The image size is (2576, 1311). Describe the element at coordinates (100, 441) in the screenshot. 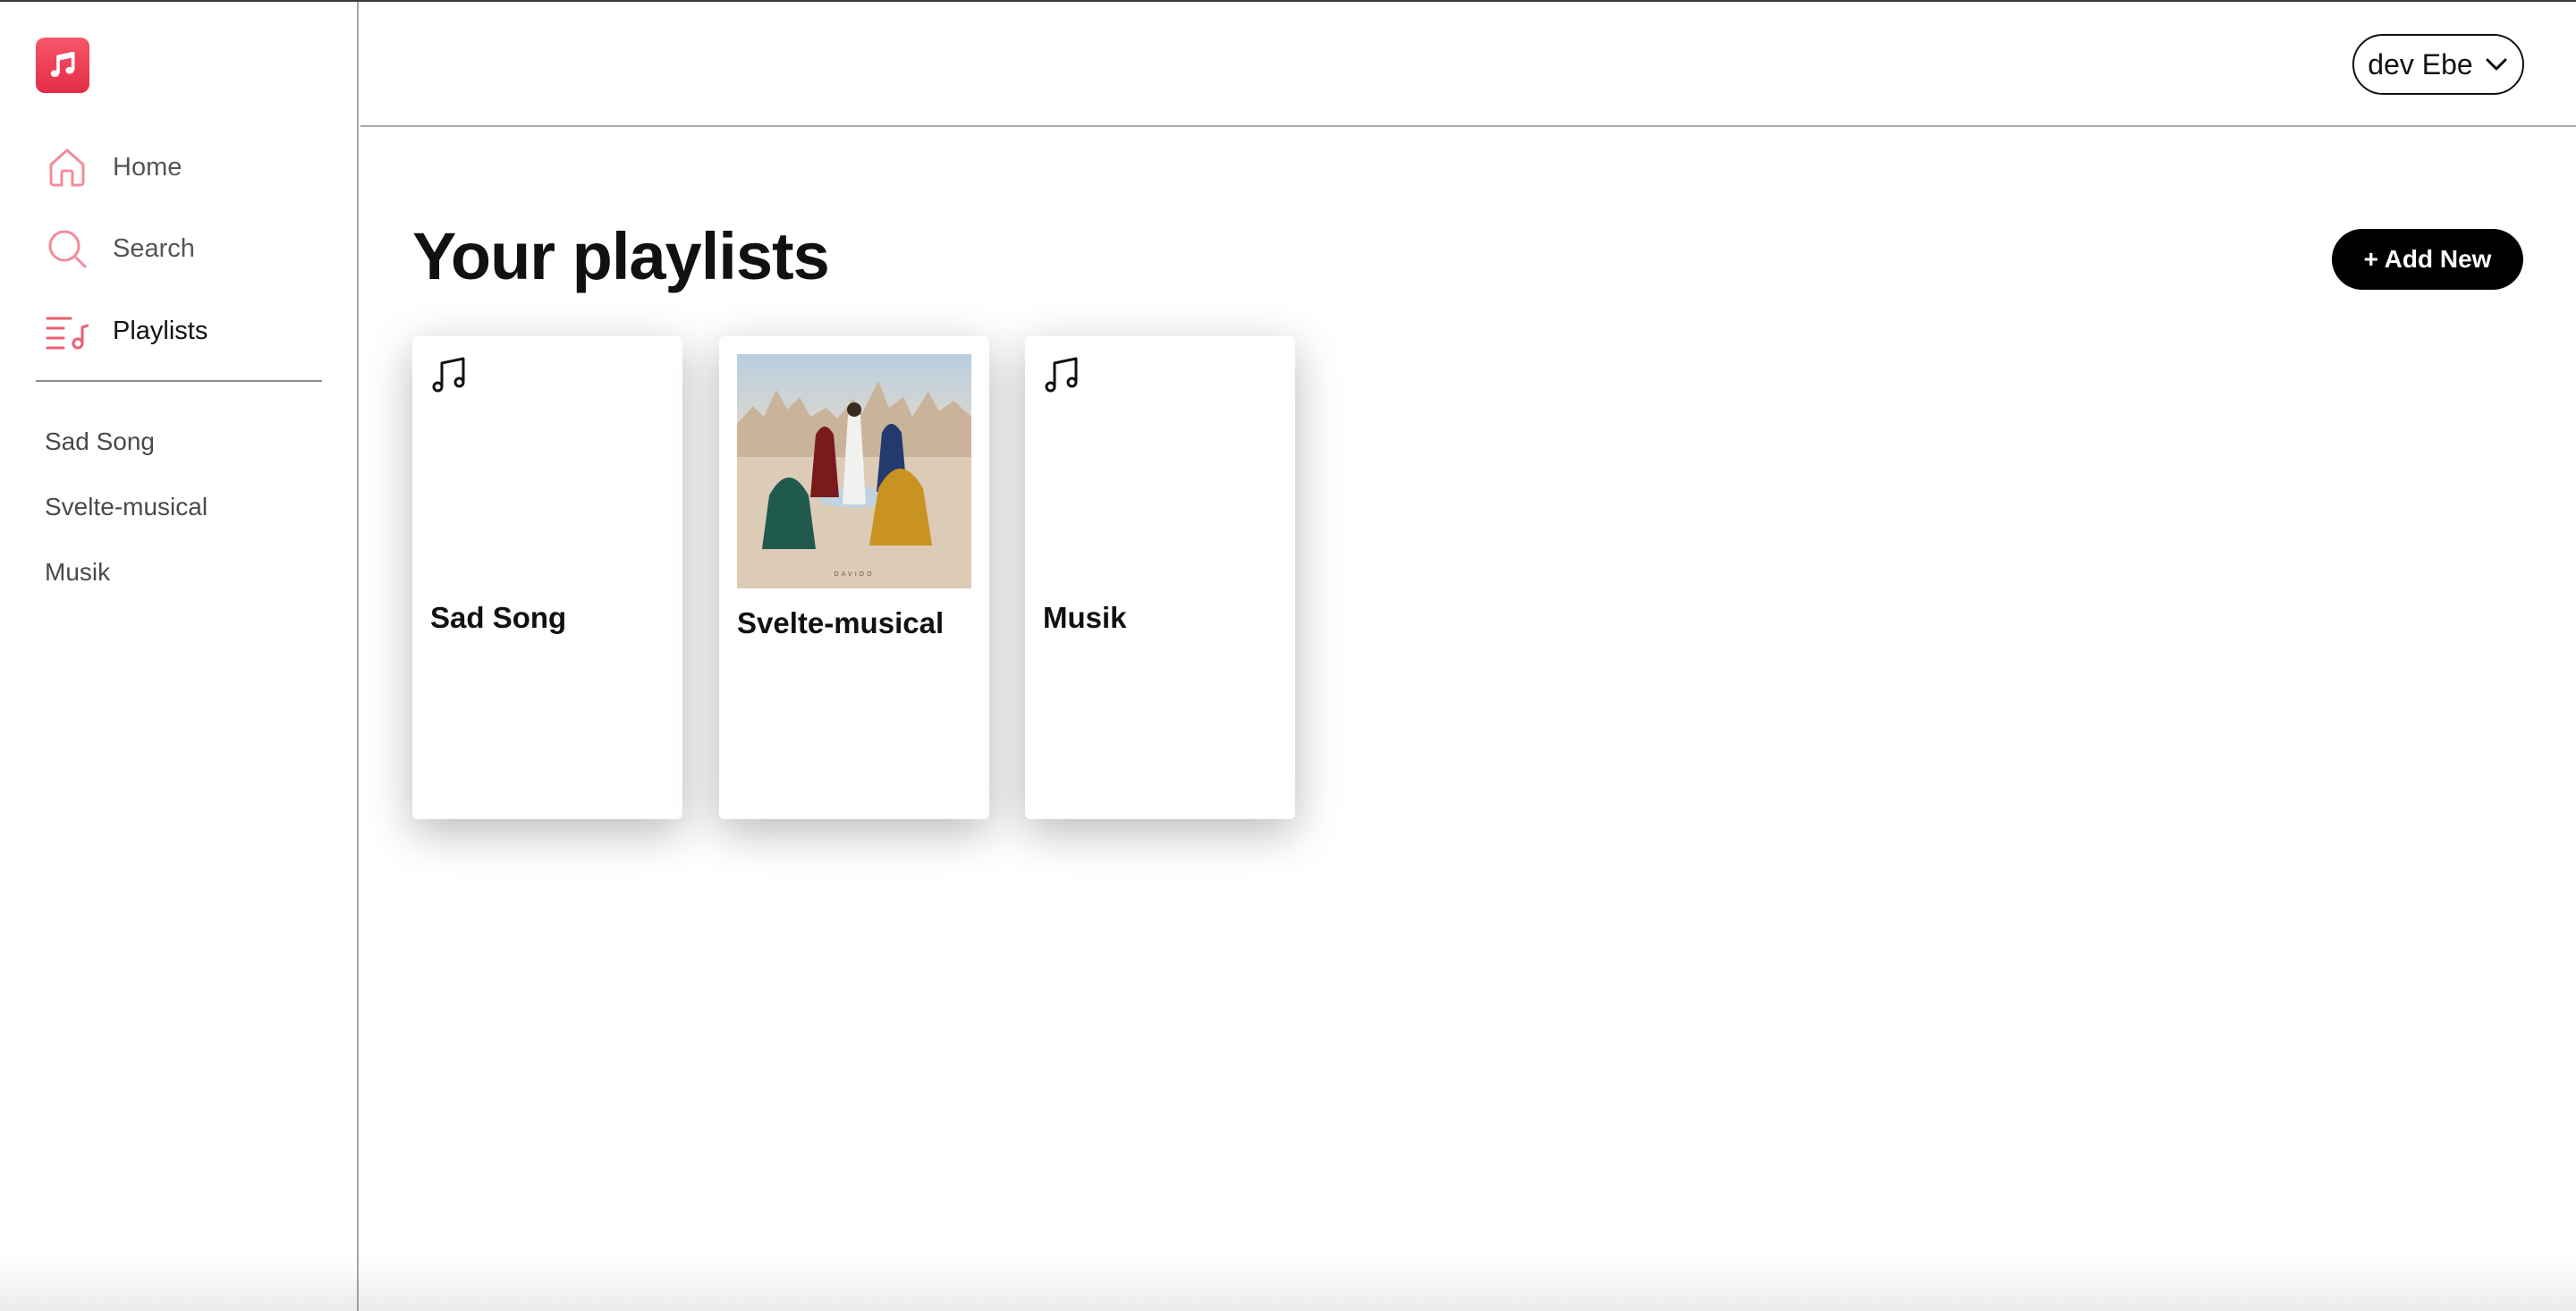

I see `sidebar-playlist-item: Sad Song` at that location.